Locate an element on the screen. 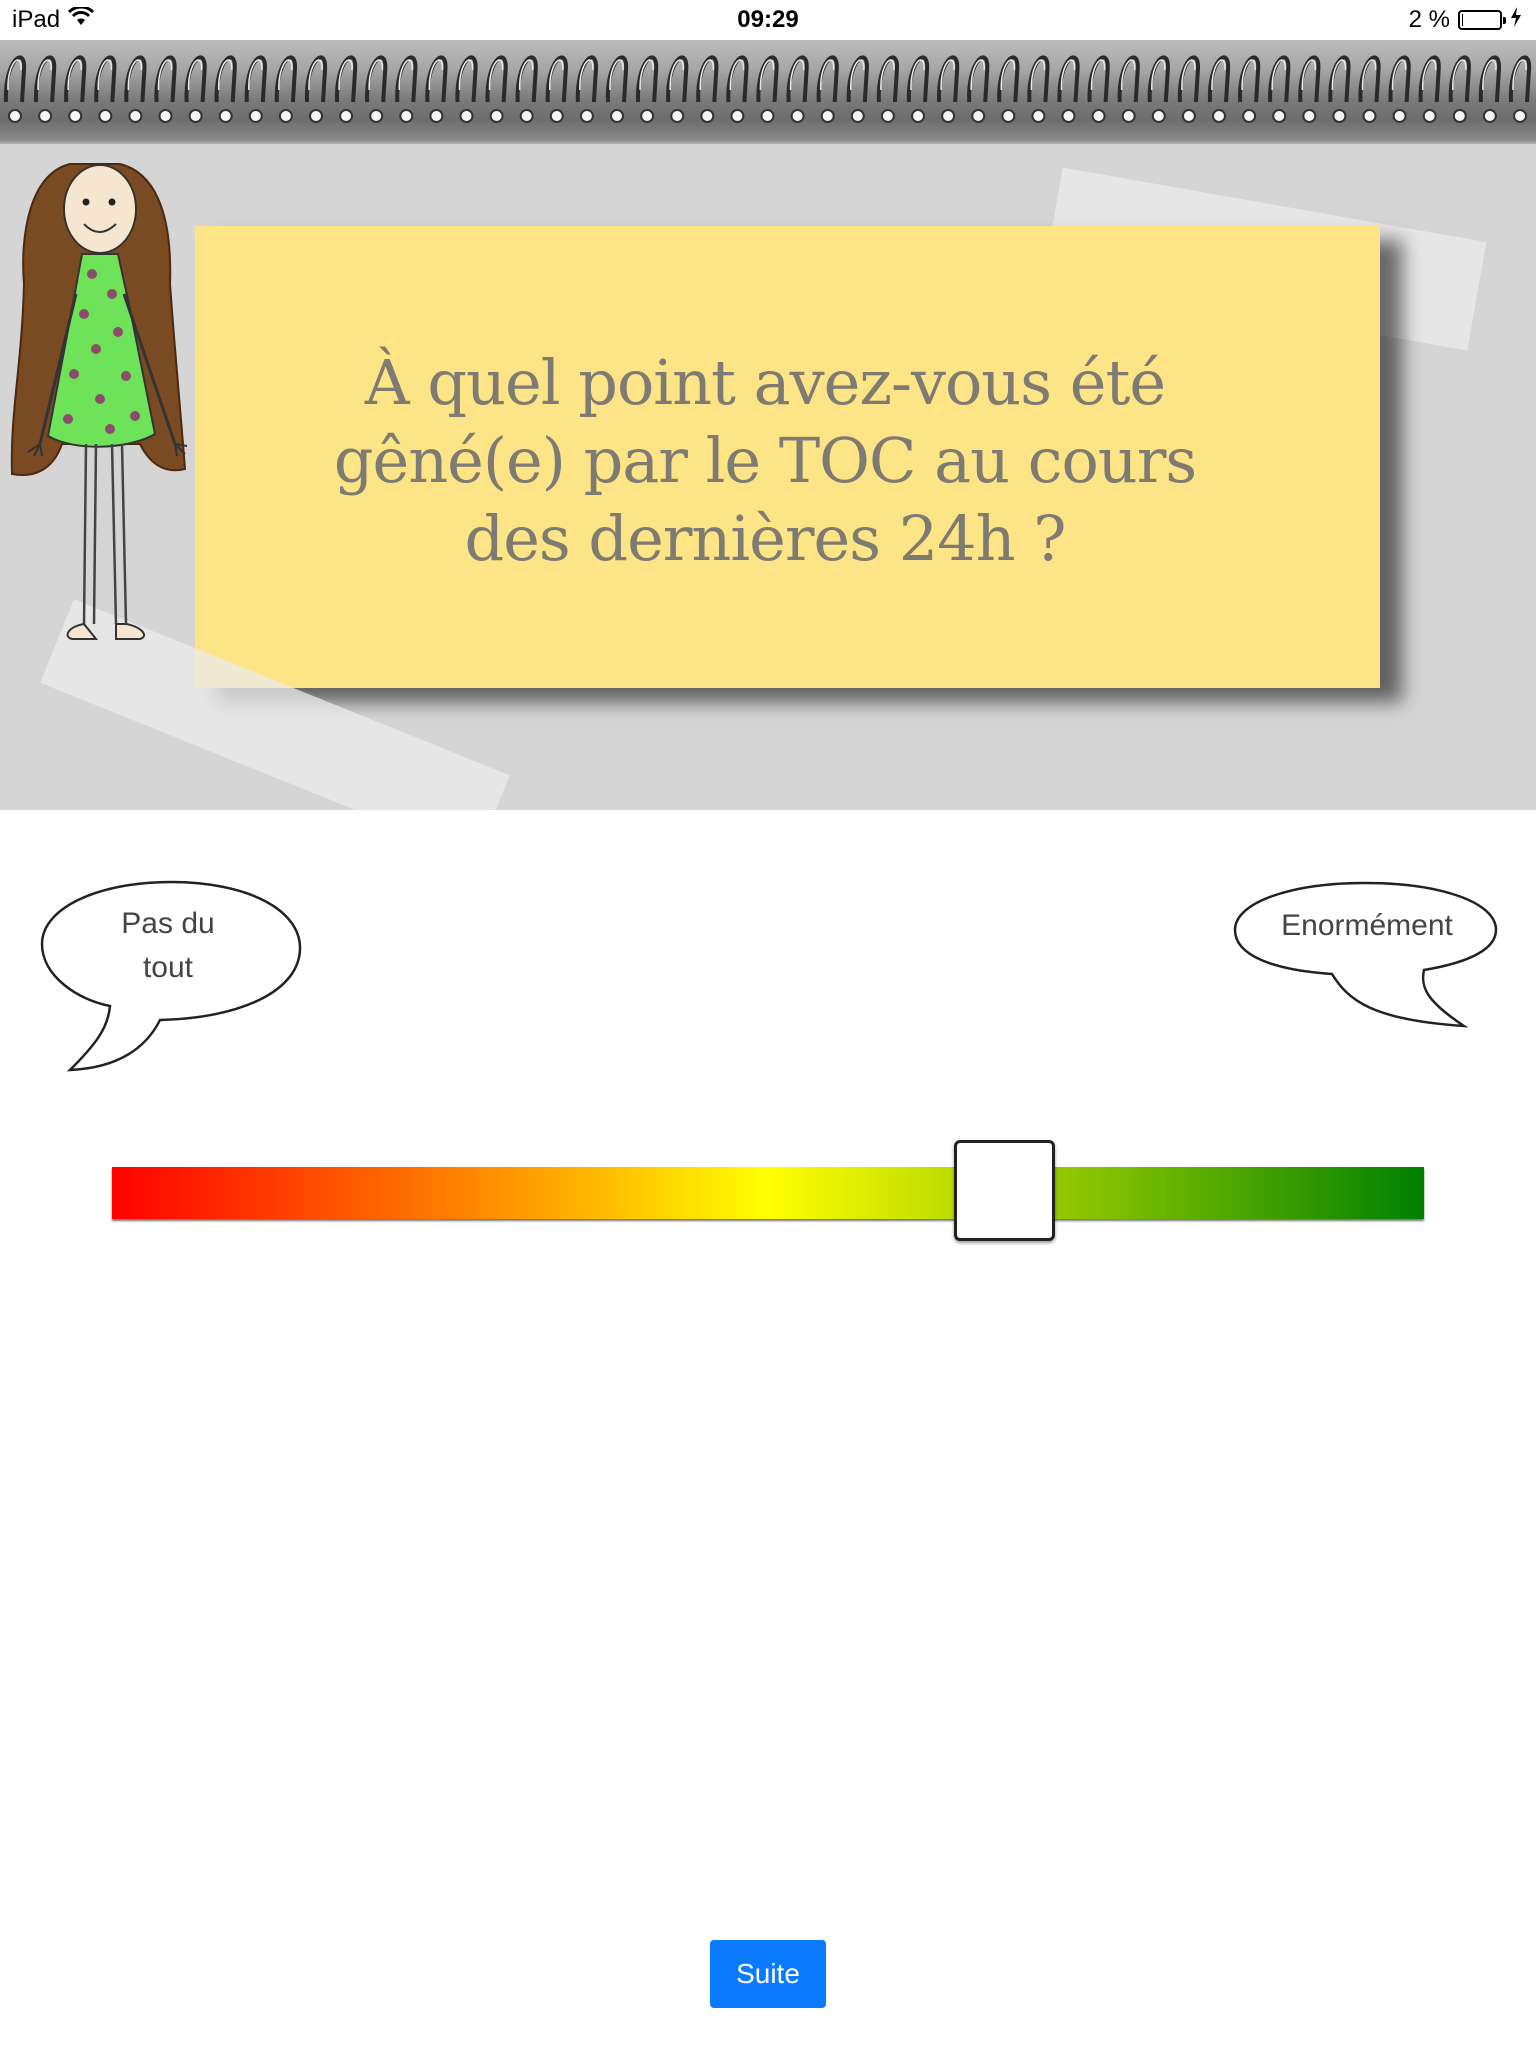 The width and height of the screenshot is (1536, 2048). speech-bubble-max-shape is located at coordinates (1365, 954).